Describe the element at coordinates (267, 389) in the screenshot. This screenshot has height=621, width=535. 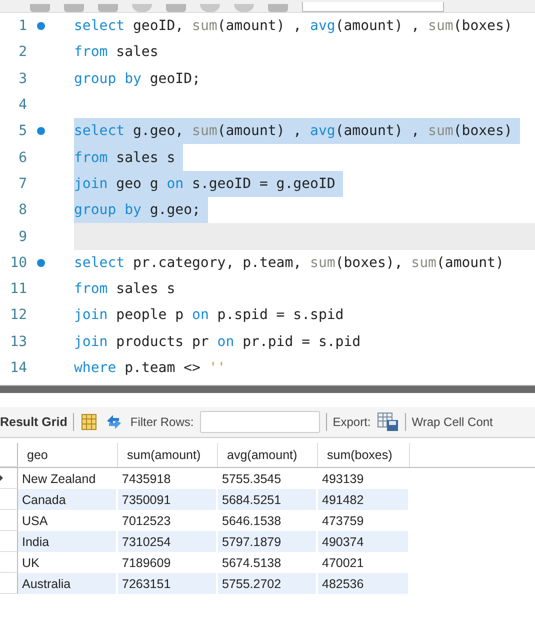
I see `scrollbar` at that location.